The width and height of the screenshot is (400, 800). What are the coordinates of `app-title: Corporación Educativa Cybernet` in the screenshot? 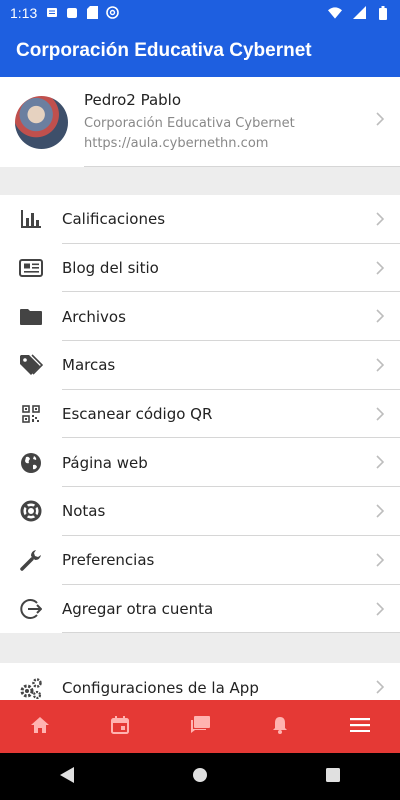 It's located at (164, 50).